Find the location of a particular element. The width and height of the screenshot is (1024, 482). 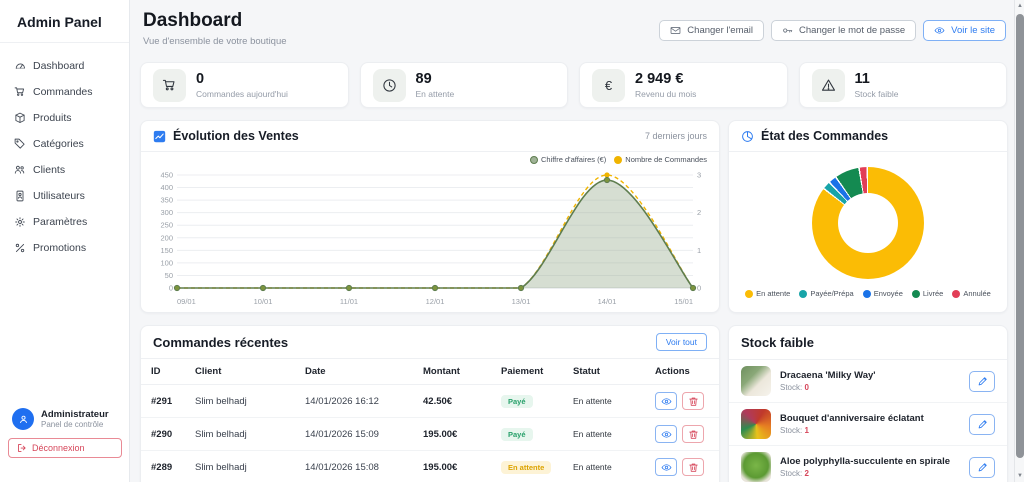

mail-icon is located at coordinates (675, 30).